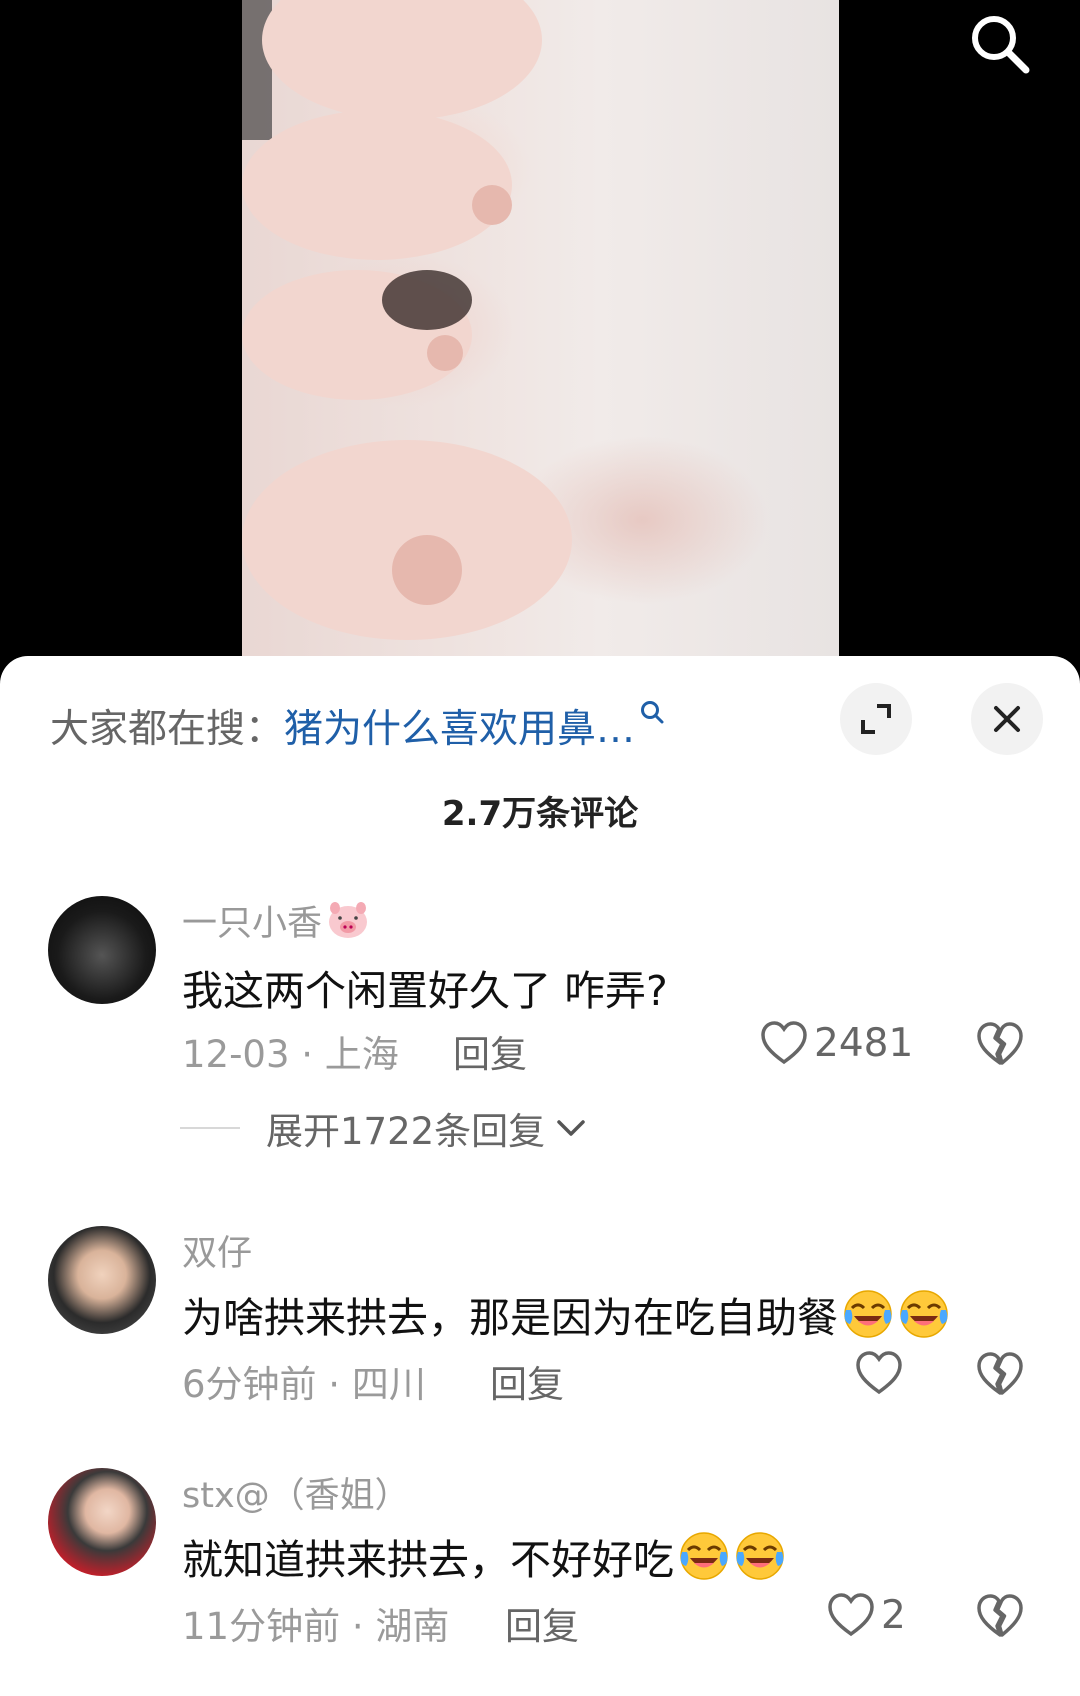  Describe the element at coordinates (296, 1492) in the screenshot. I see `comment-username: stx@（香姐）` at that location.